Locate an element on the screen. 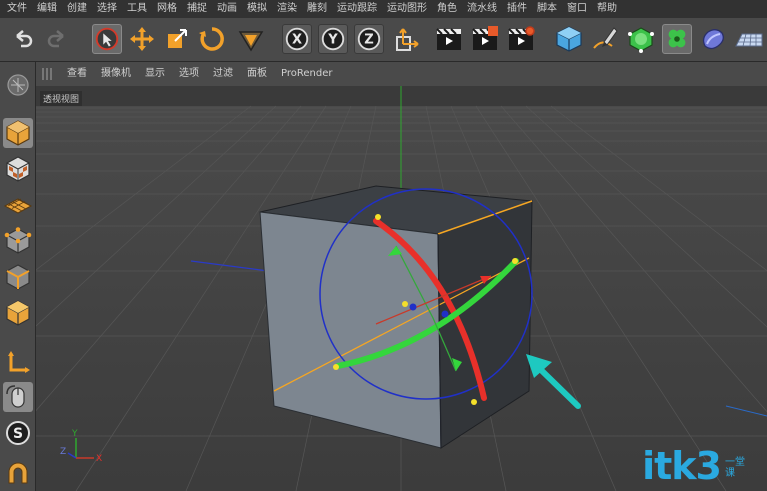  menu-window: 窗口 is located at coordinates (577, 9).